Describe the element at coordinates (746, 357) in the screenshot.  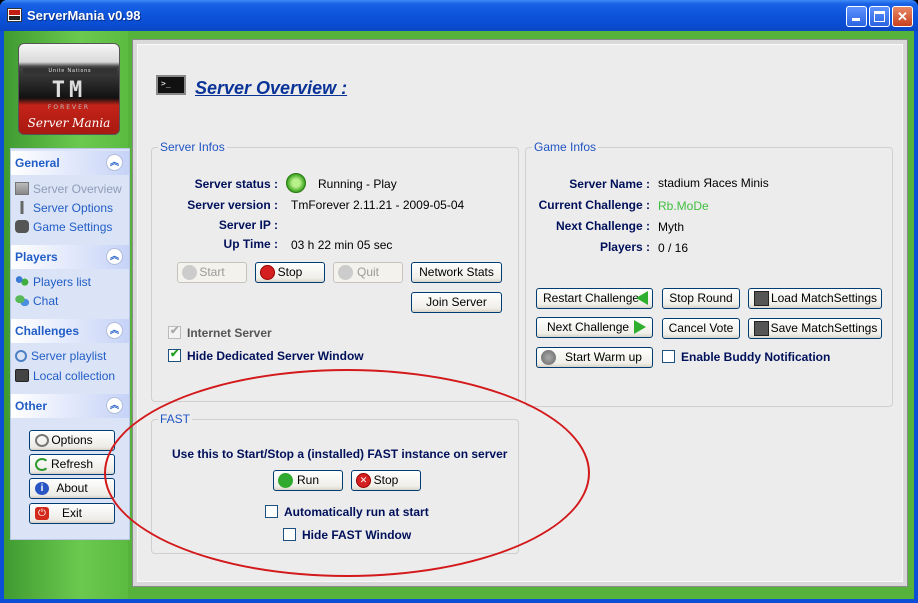
I see `buddy-notification-checkbox: Enable Buddy Notification` at that location.